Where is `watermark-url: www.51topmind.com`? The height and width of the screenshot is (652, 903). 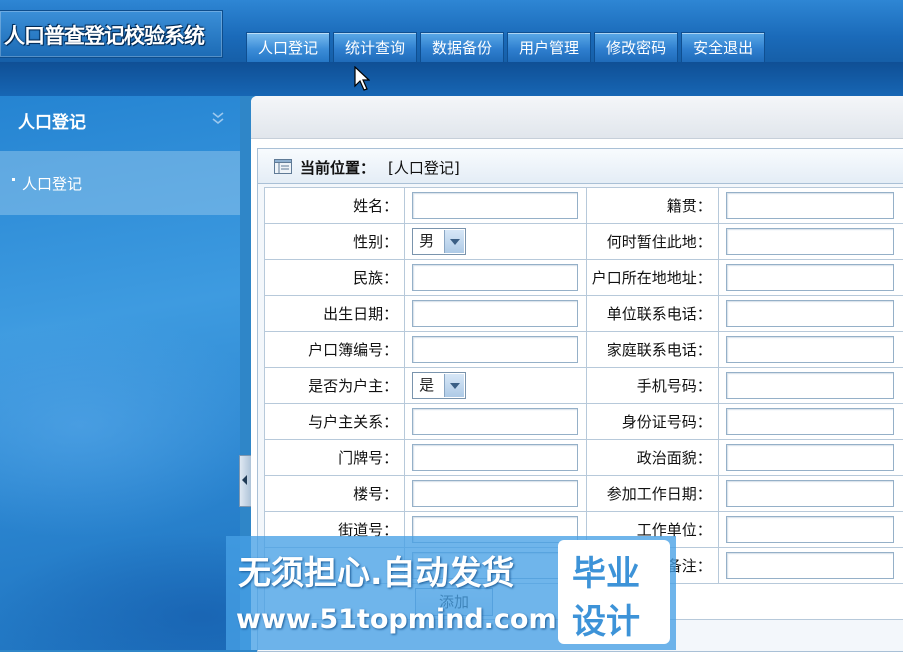
watermark-url: www.51topmind.com is located at coordinates (396, 619).